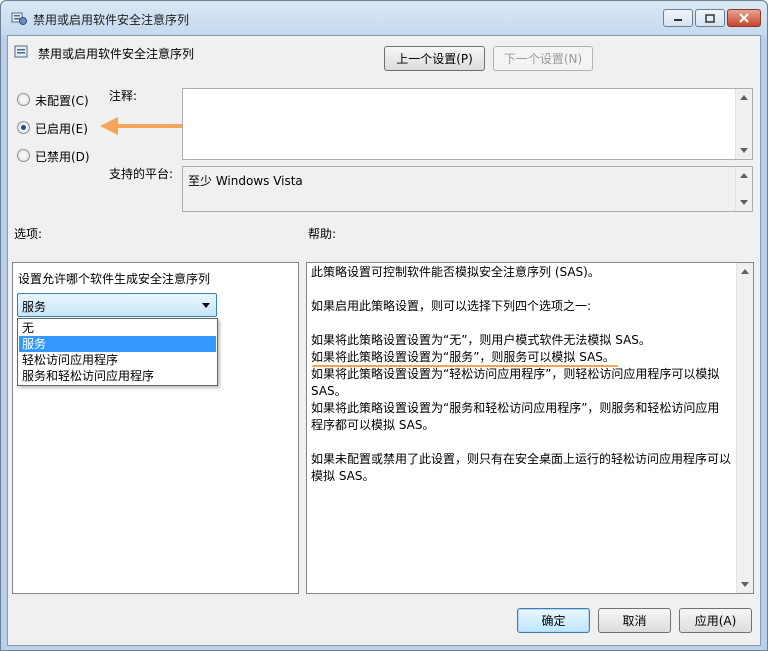 The width and height of the screenshot is (768, 651). What do you see at coordinates (743, 189) in the screenshot?
I see `platform-scrollbar` at bounding box center [743, 189].